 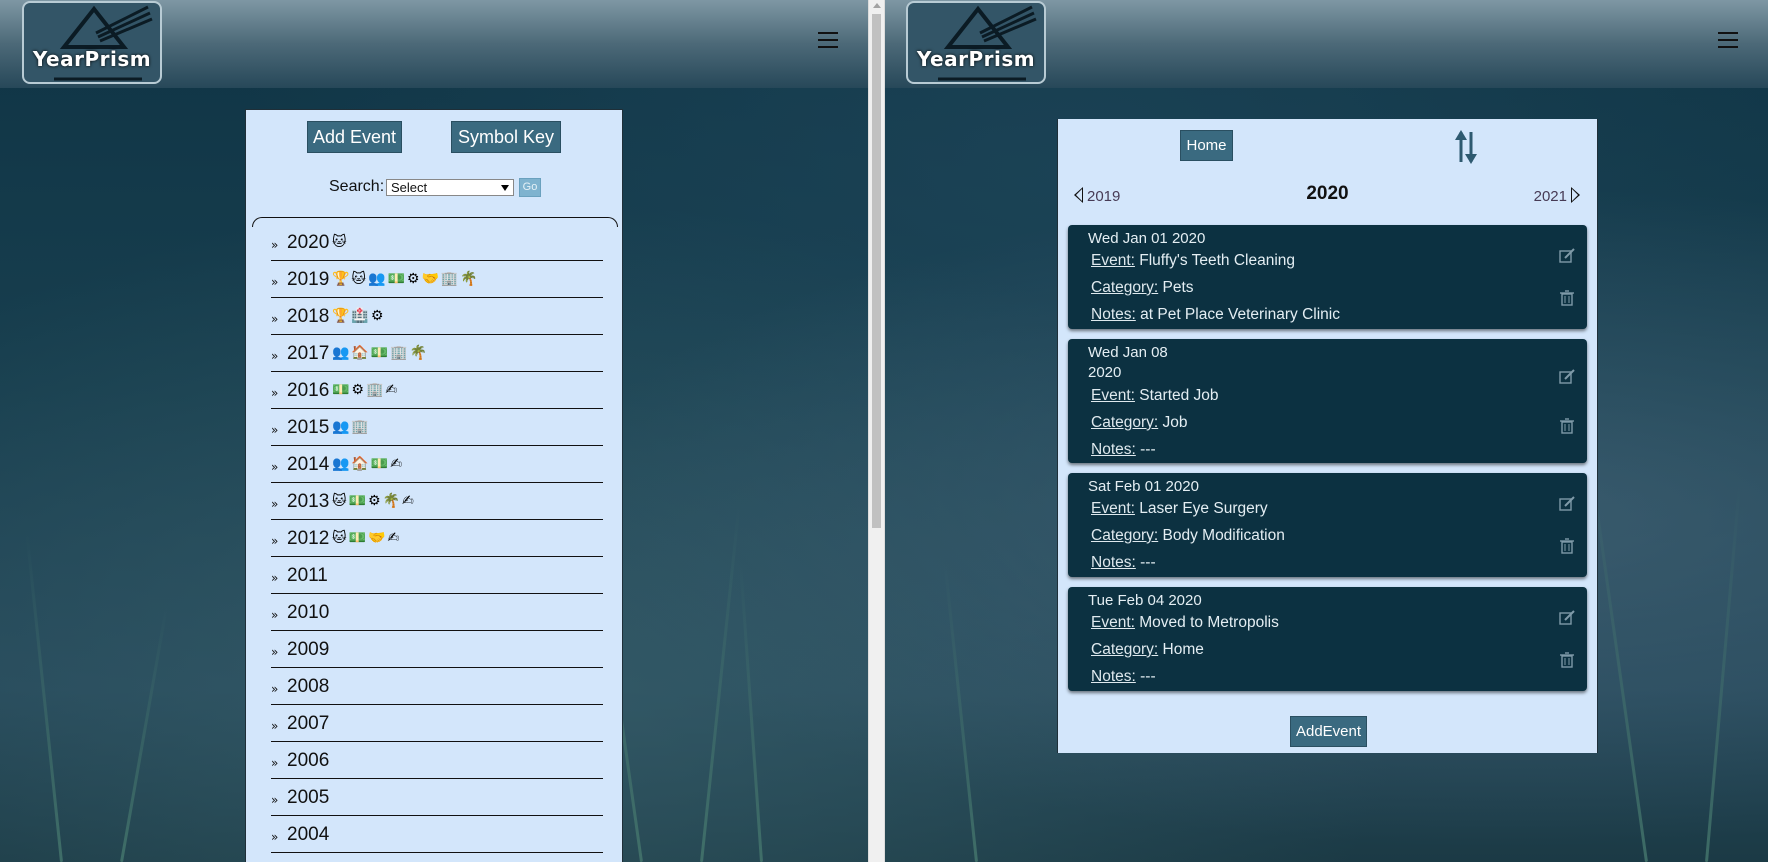 What do you see at coordinates (437, 539) in the screenshot?
I see `year-row-2012: » 2012 🐱💵🤝✍` at bounding box center [437, 539].